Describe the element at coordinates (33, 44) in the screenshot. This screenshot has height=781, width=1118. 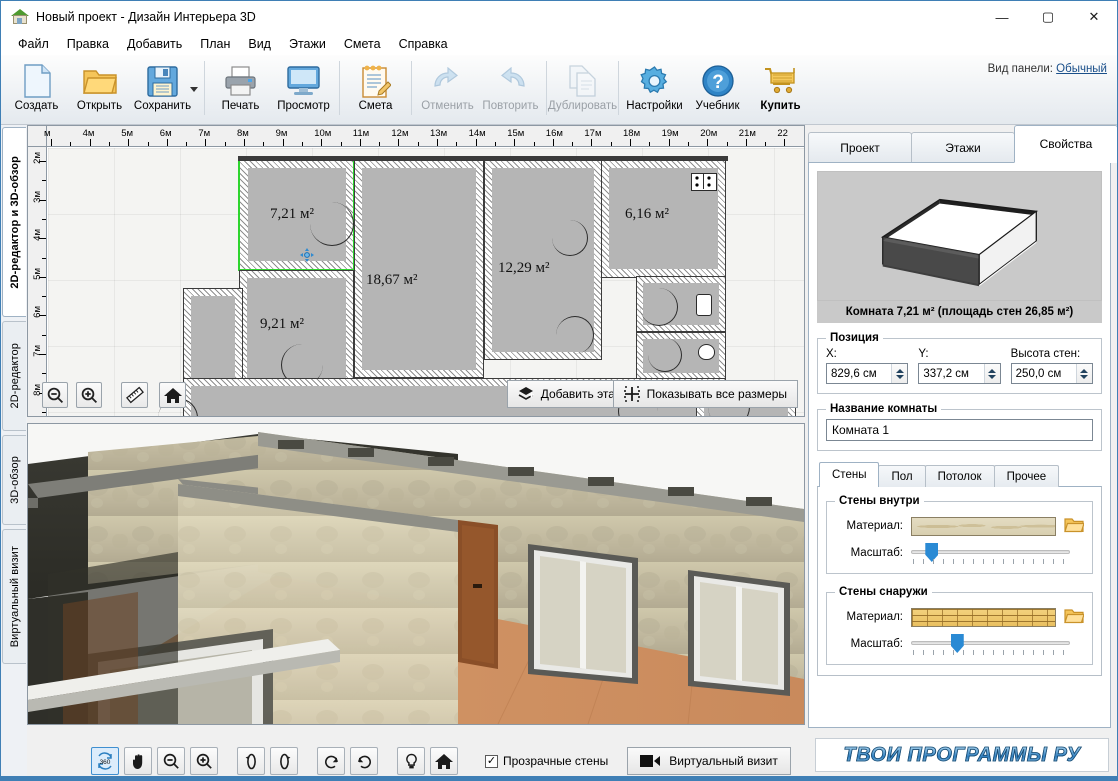
I see `menu-file: Файл` at that location.